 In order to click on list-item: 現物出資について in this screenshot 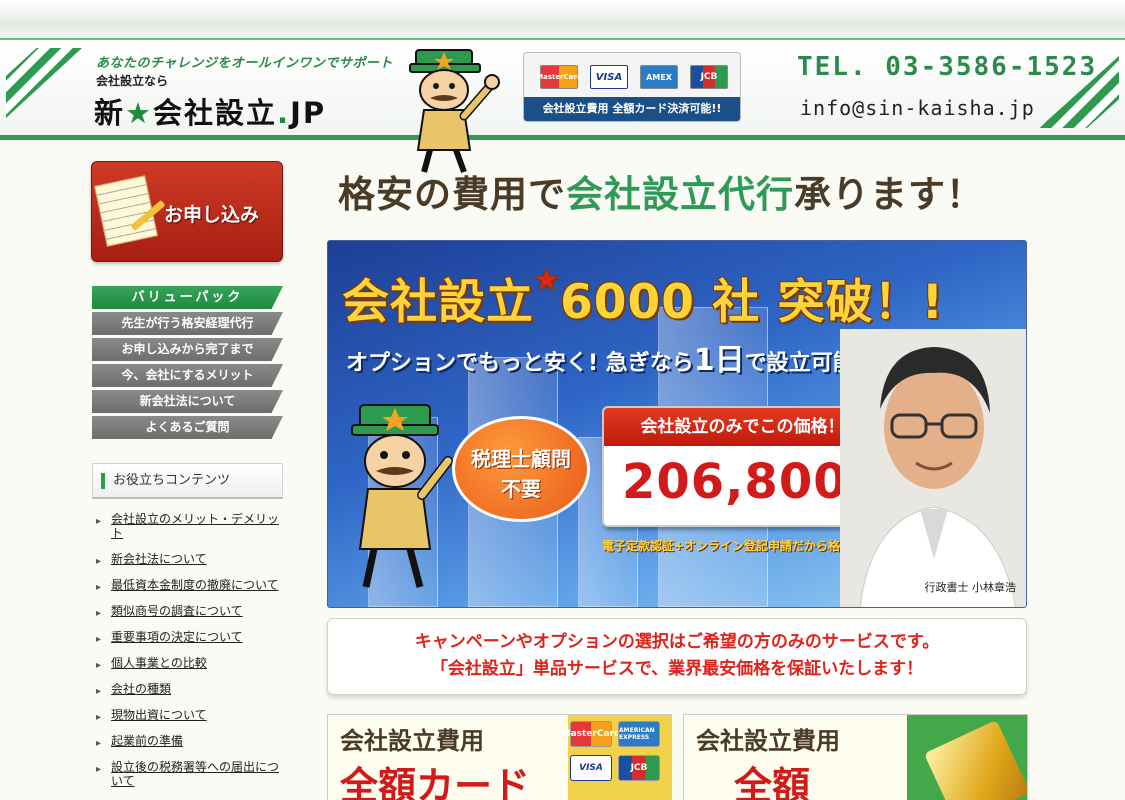, I will do `click(191, 716)`.